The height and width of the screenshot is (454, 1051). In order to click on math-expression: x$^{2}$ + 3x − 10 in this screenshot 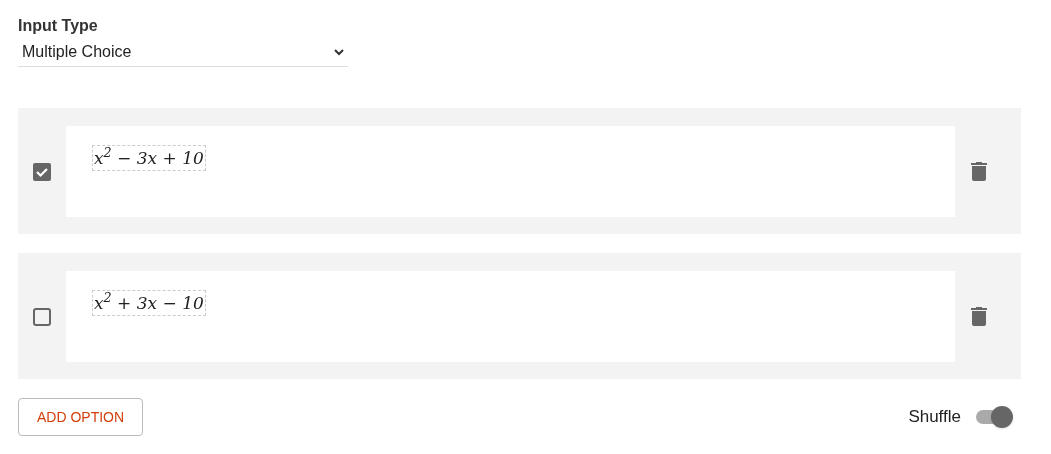, I will do `click(149, 302)`.